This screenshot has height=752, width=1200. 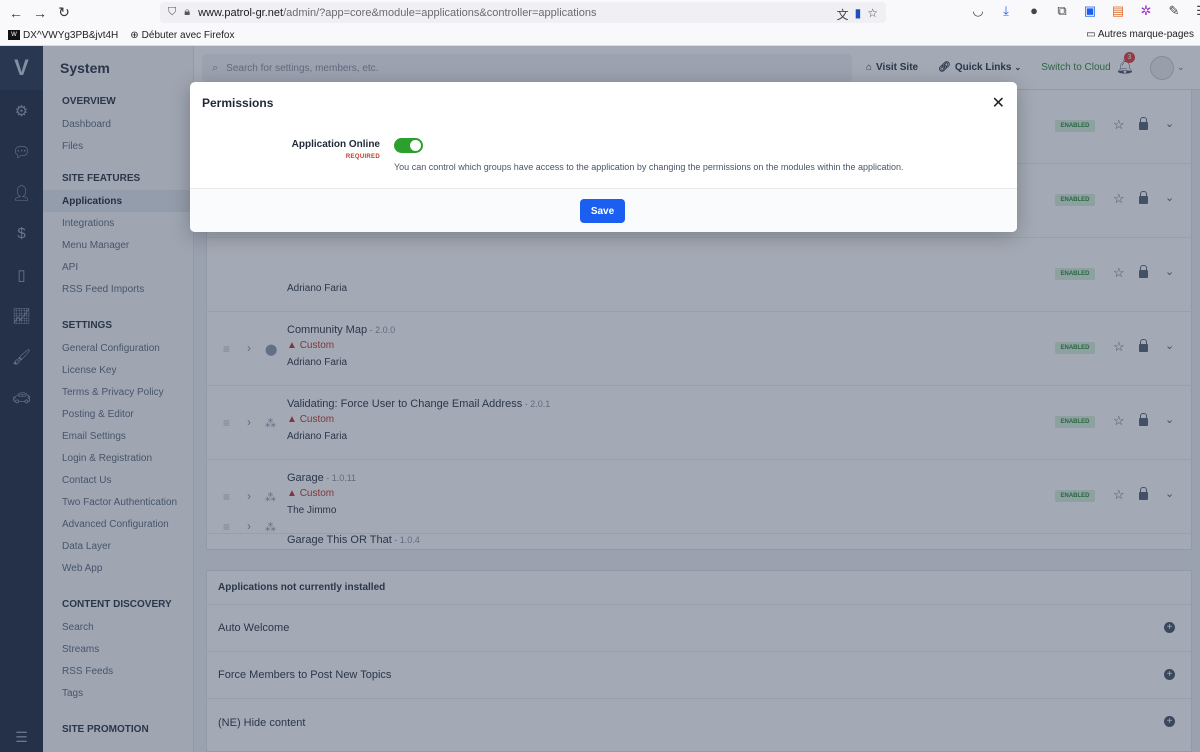 I want to click on bookmark-label: DX^VWYg3PB&jvt4H, so click(x=71, y=35).